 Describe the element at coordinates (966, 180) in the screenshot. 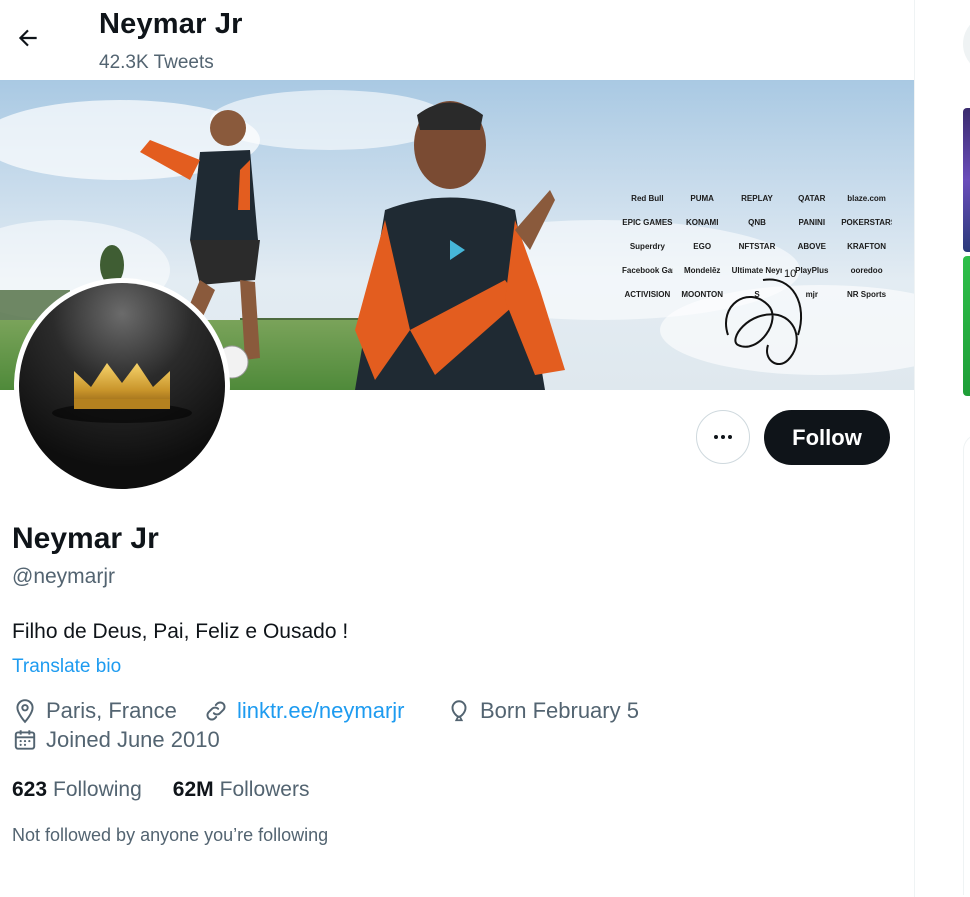

I see `sidebar-media-fragment` at that location.